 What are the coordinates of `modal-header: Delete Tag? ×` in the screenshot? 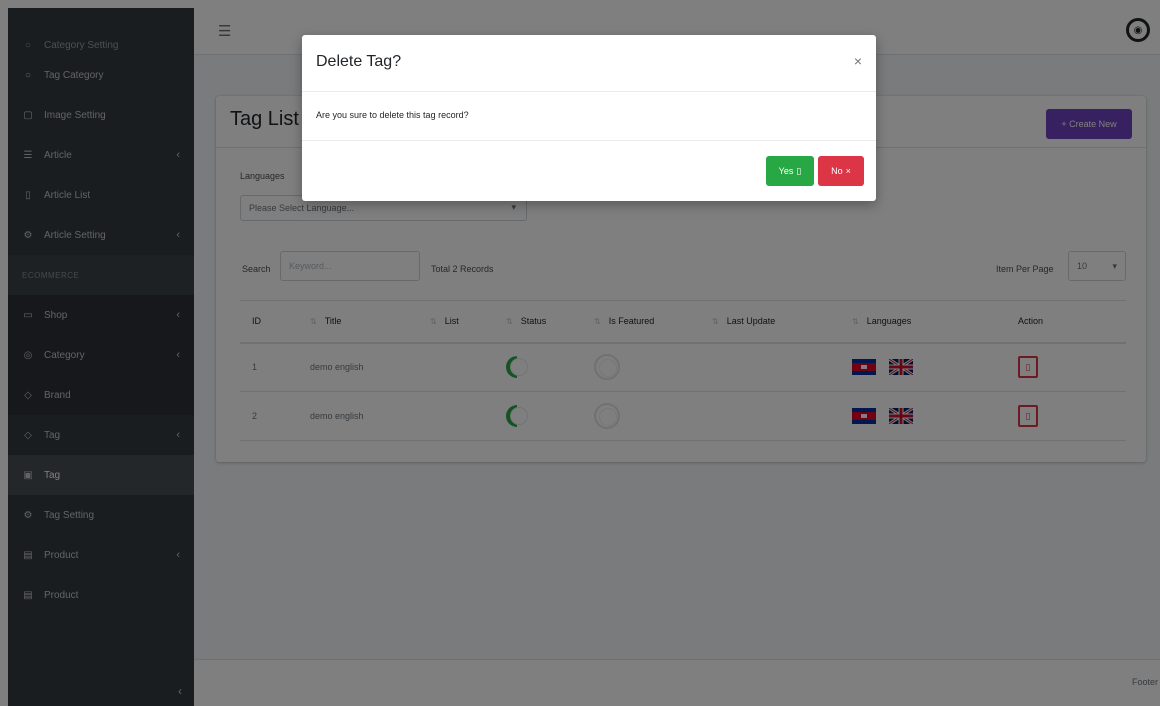 It's located at (589, 63).